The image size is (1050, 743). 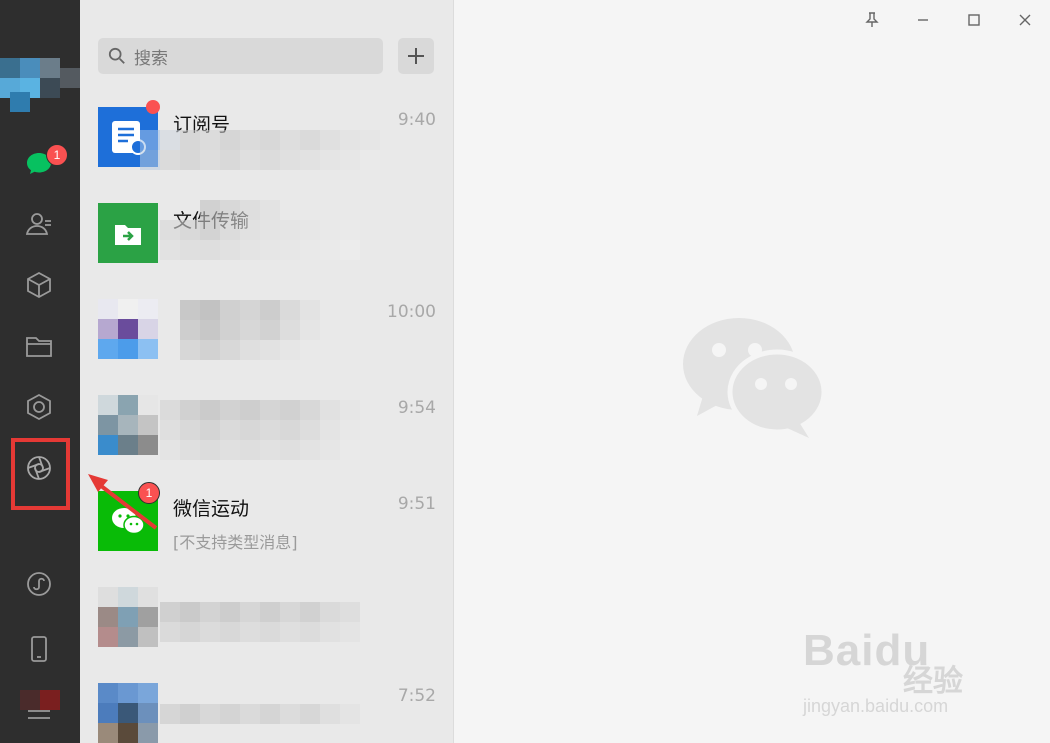 I want to click on phone-icon, so click(x=39, y=649).